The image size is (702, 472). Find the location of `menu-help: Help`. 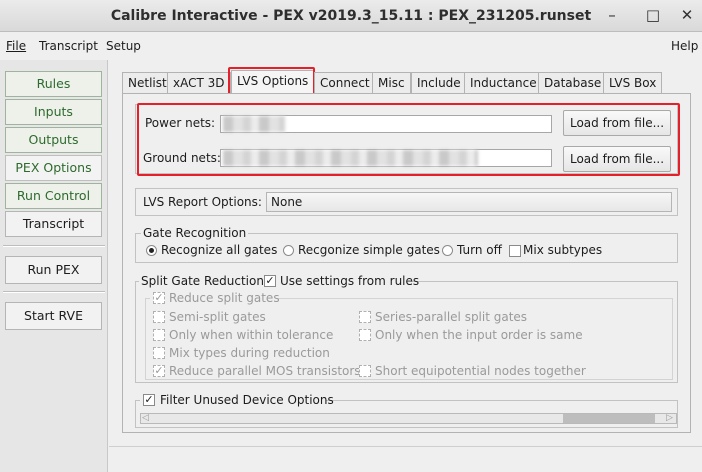

menu-help: Help is located at coordinates (684, 46).